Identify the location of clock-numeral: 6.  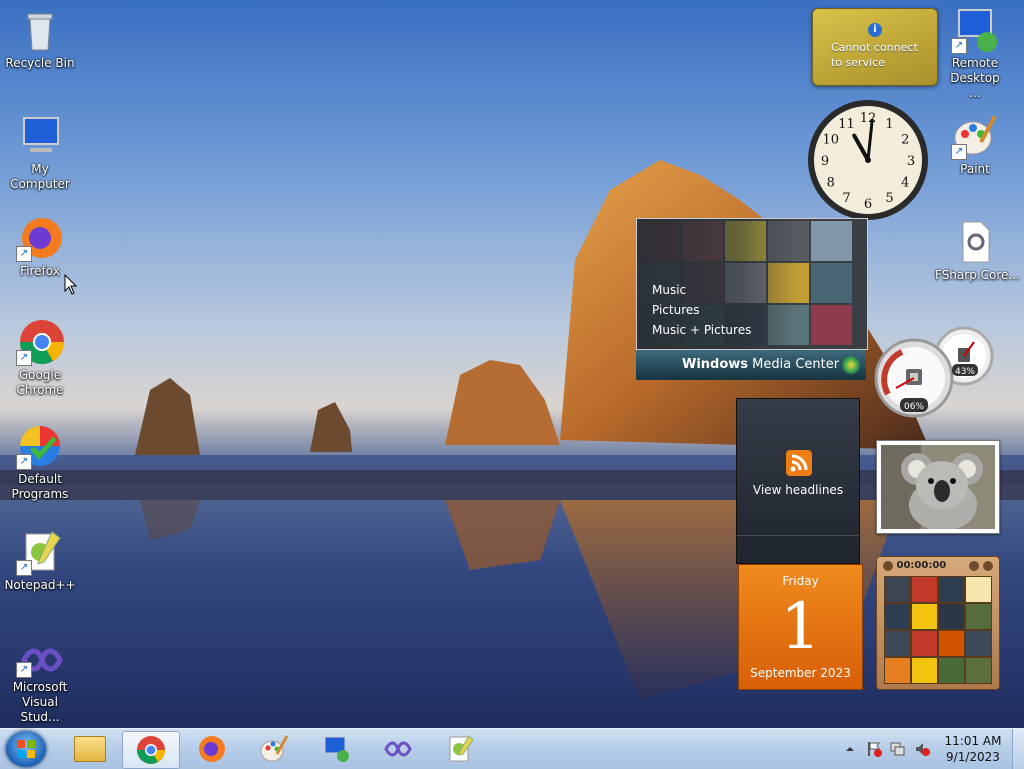
(868, 204).